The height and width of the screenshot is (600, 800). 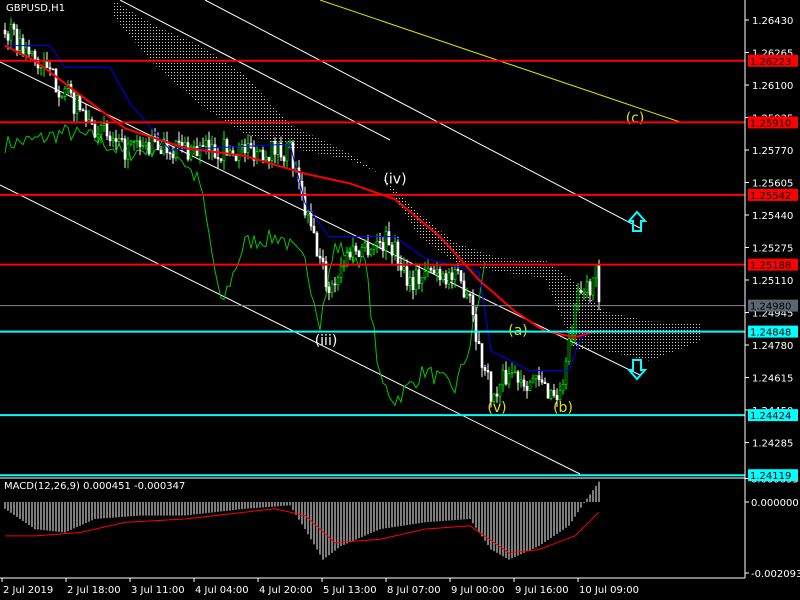 What do you see at coordinates (770, 123) in the screenshot?
I see `price-label: 1.25910` at bounding box center [770, 123].